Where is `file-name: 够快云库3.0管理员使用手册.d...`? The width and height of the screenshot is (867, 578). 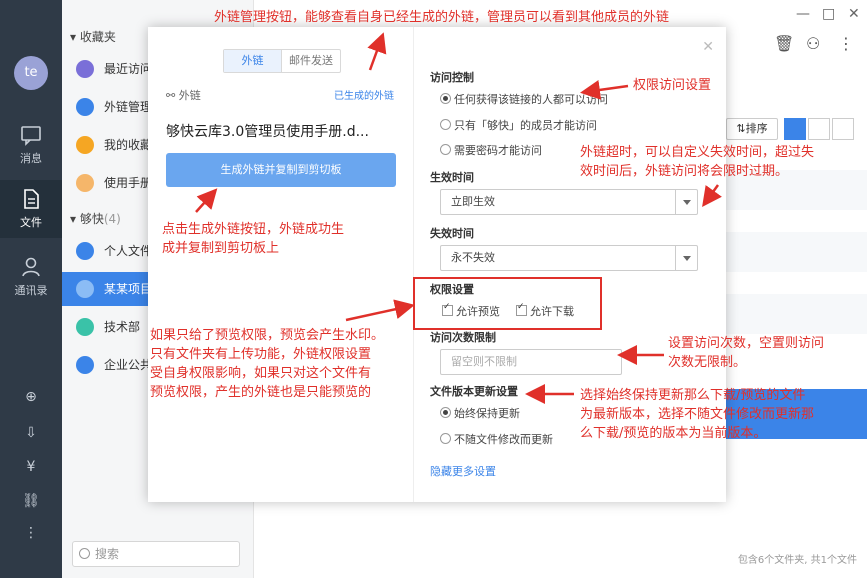 file-name: 够快云库3.0管理员使用手册.d... is located at coordinates (267, 132).